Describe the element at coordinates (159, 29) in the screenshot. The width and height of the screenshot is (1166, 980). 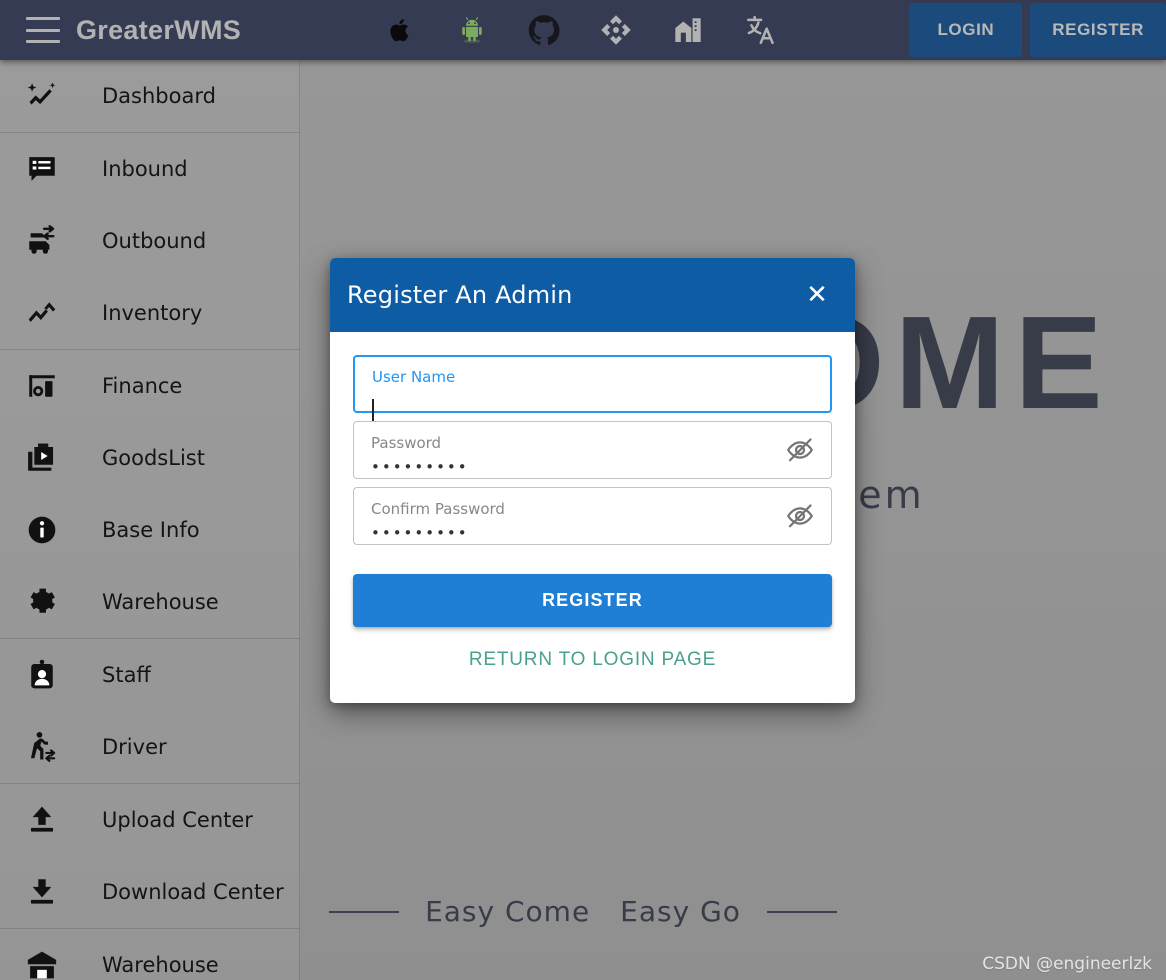
I see `app-brand-title: GreaterWMS` at that location.